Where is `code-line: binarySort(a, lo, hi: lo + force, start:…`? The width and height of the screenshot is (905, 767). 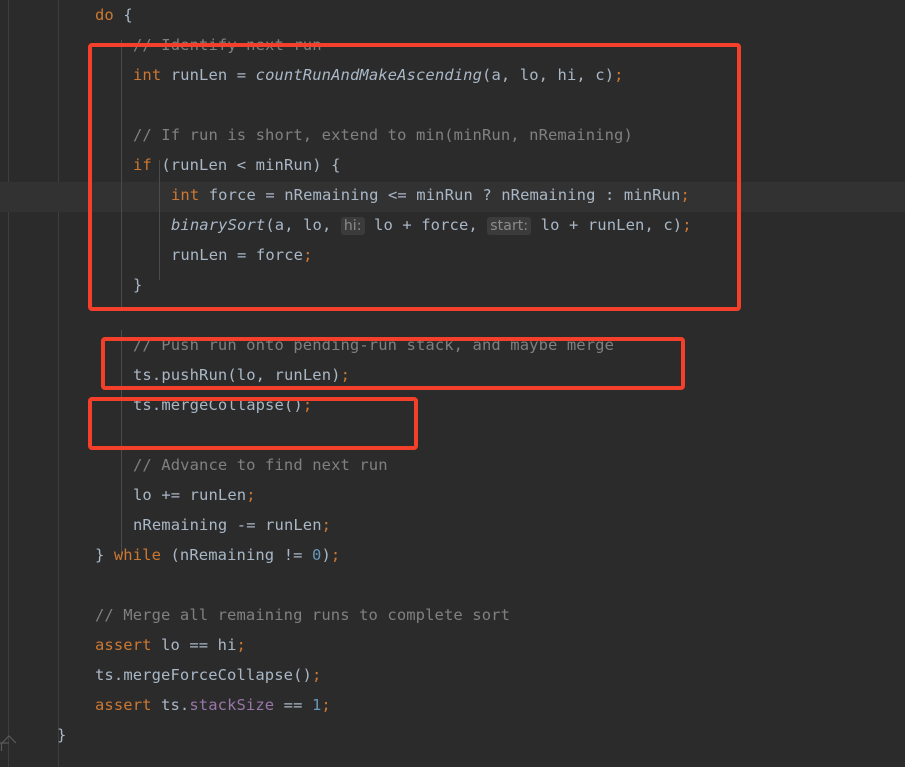 code-line: binarySort(a, lo, hi: lo + force, start:… is located at coordinates (431, 225).